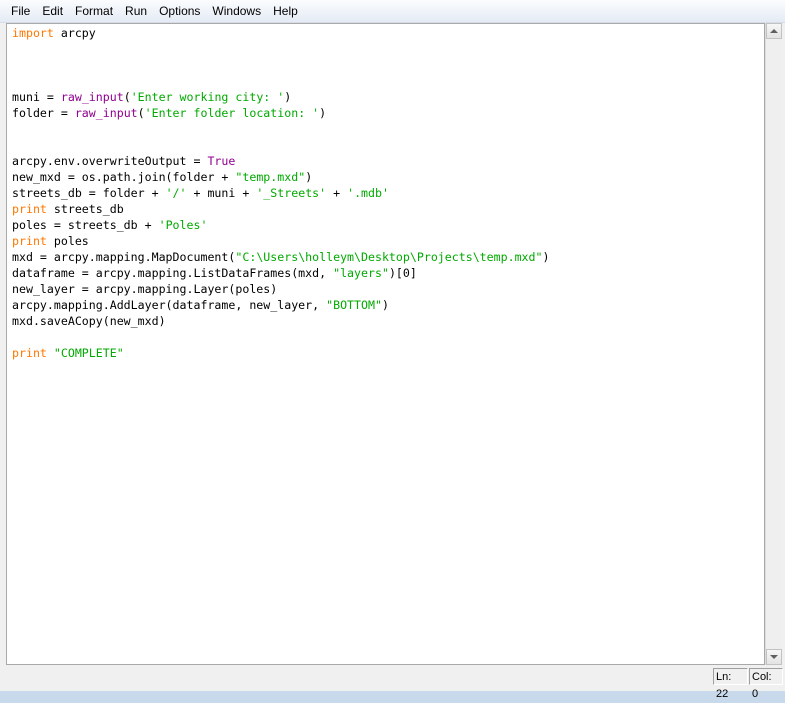  What do you see at coordinates (291, 193) in the screenshot?
I see `code-token-str: '_Streets'` at bounding box center [291, 193].